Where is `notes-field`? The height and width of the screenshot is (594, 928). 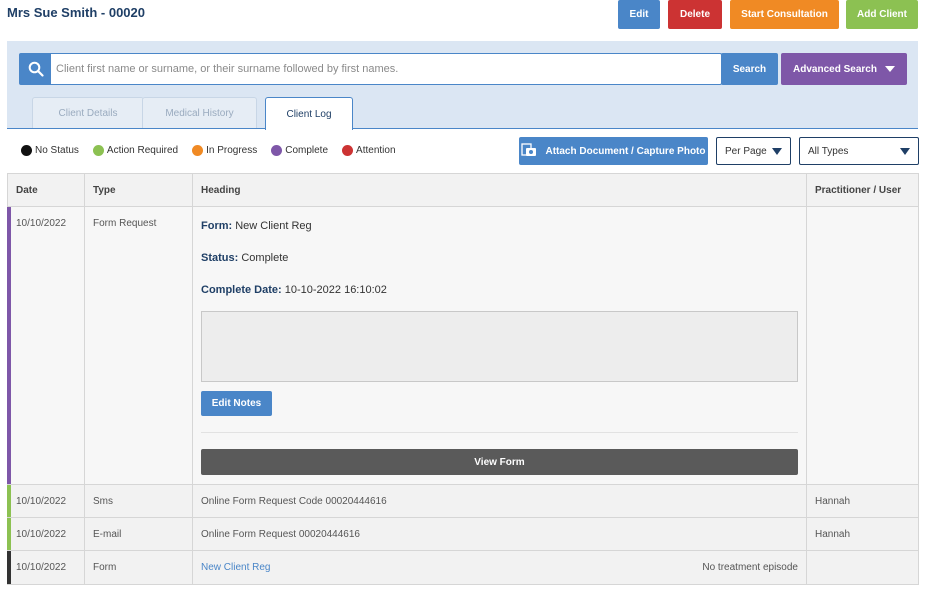
notes-field is located at coordinates (499, 346).